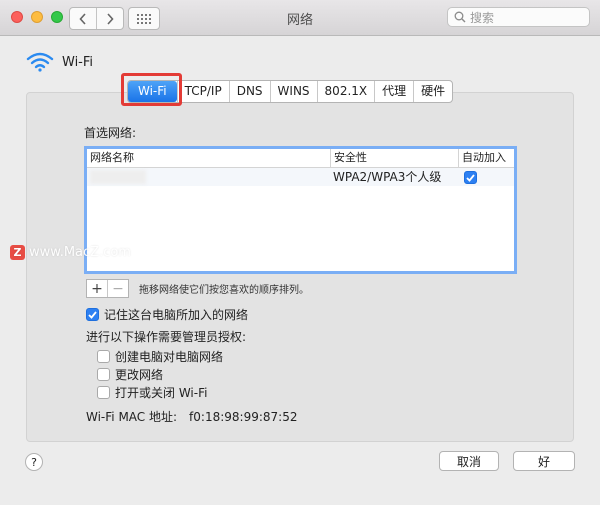 The image size is (600, 505). What do you see at coordinates (161, 393) in the screenshot?
I see `toggle-wifi-label: 打开或关闭 Wi-Fi` at bounding box center [161, 393].